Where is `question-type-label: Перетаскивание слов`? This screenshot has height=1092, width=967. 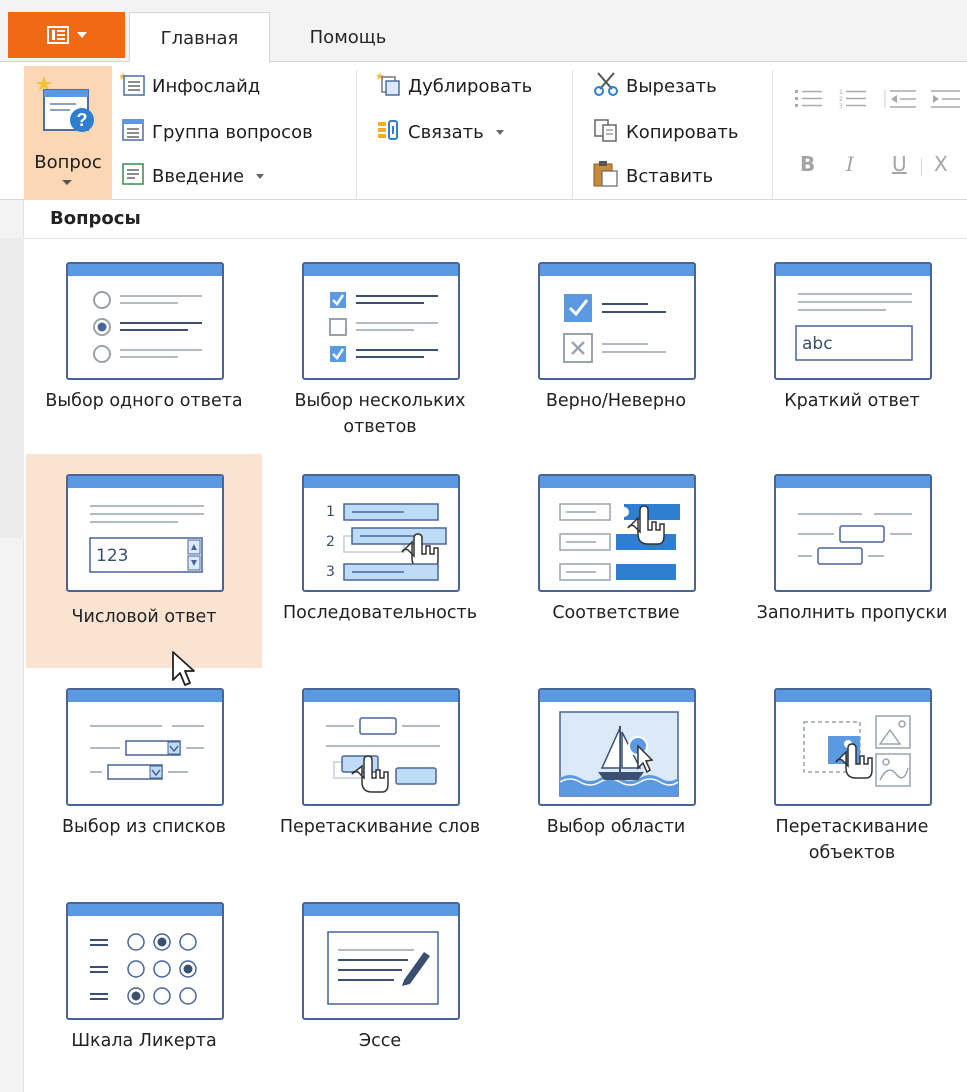
question-type-label: Перетаскивание слов is located at coordinates (380, 827).